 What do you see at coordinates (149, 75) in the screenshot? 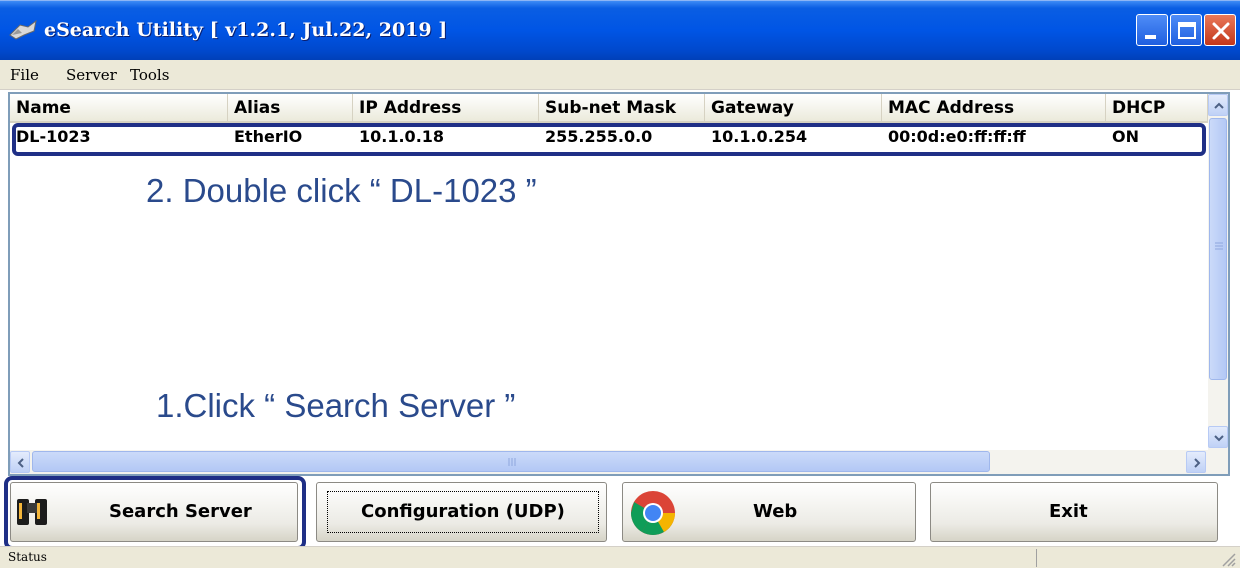
I see `menu-tools: Tools` at bounding box center [149, 75].